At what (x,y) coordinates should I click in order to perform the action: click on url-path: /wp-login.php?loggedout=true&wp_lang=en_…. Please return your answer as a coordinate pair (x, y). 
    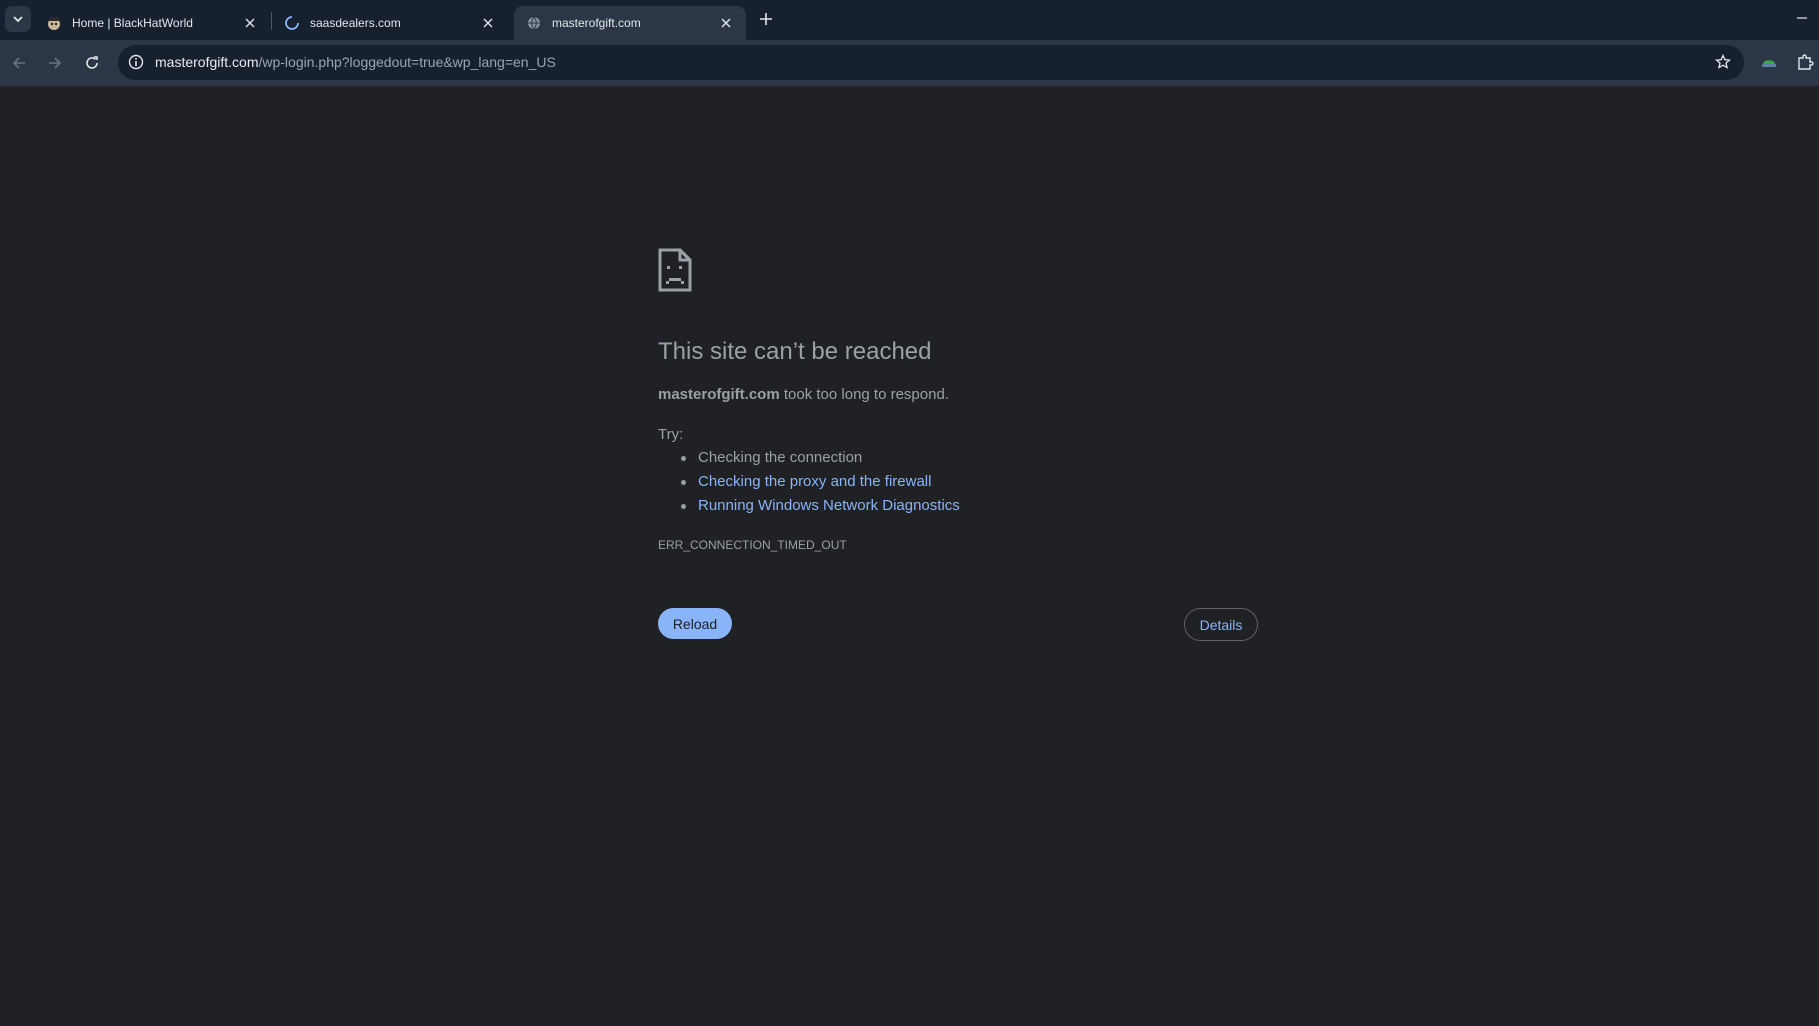
    Looking at the image, I should click on (407, 62).